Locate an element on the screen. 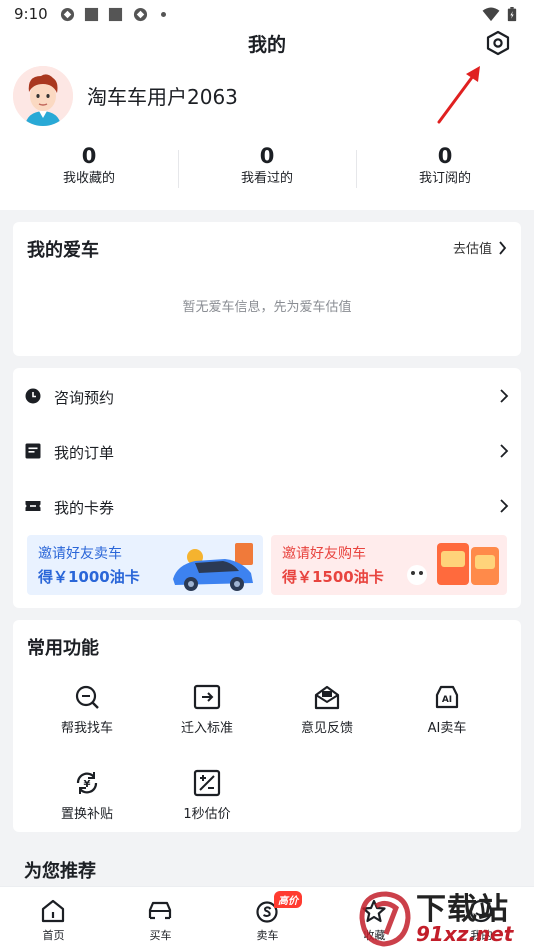 This screenshot has height=950, width=534. func-find-car: 帮我找车 is located at coordinates (87, 713).